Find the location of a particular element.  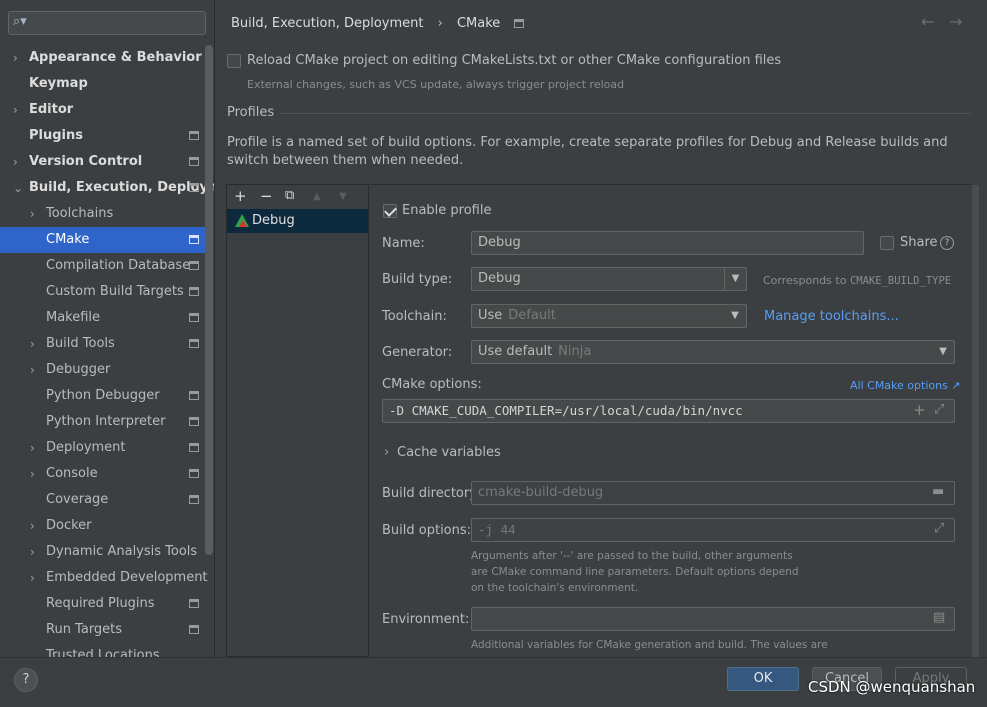

generator-value: Use default is located at coordinates (515, 351).